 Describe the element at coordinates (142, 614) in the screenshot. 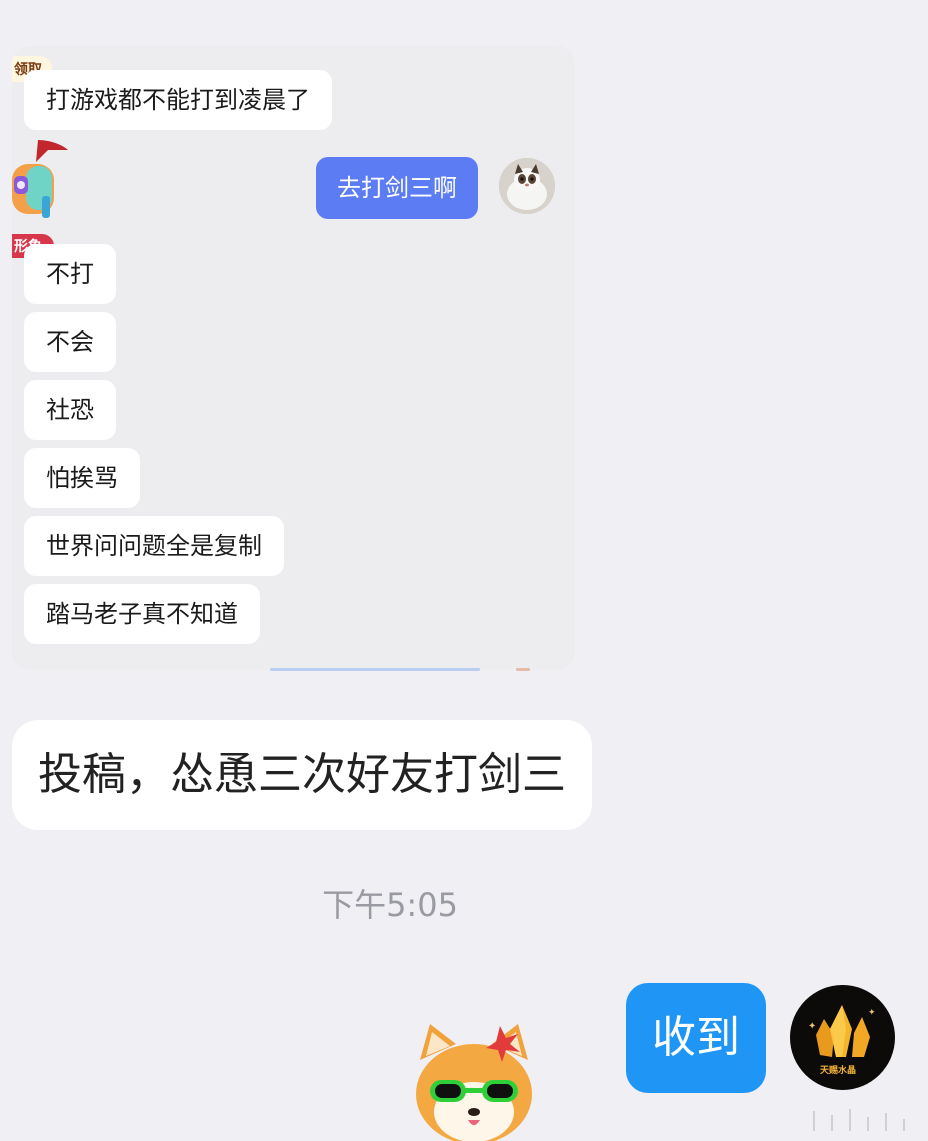

I see `reply-message-6: 踏马老子真不知道` at that location.